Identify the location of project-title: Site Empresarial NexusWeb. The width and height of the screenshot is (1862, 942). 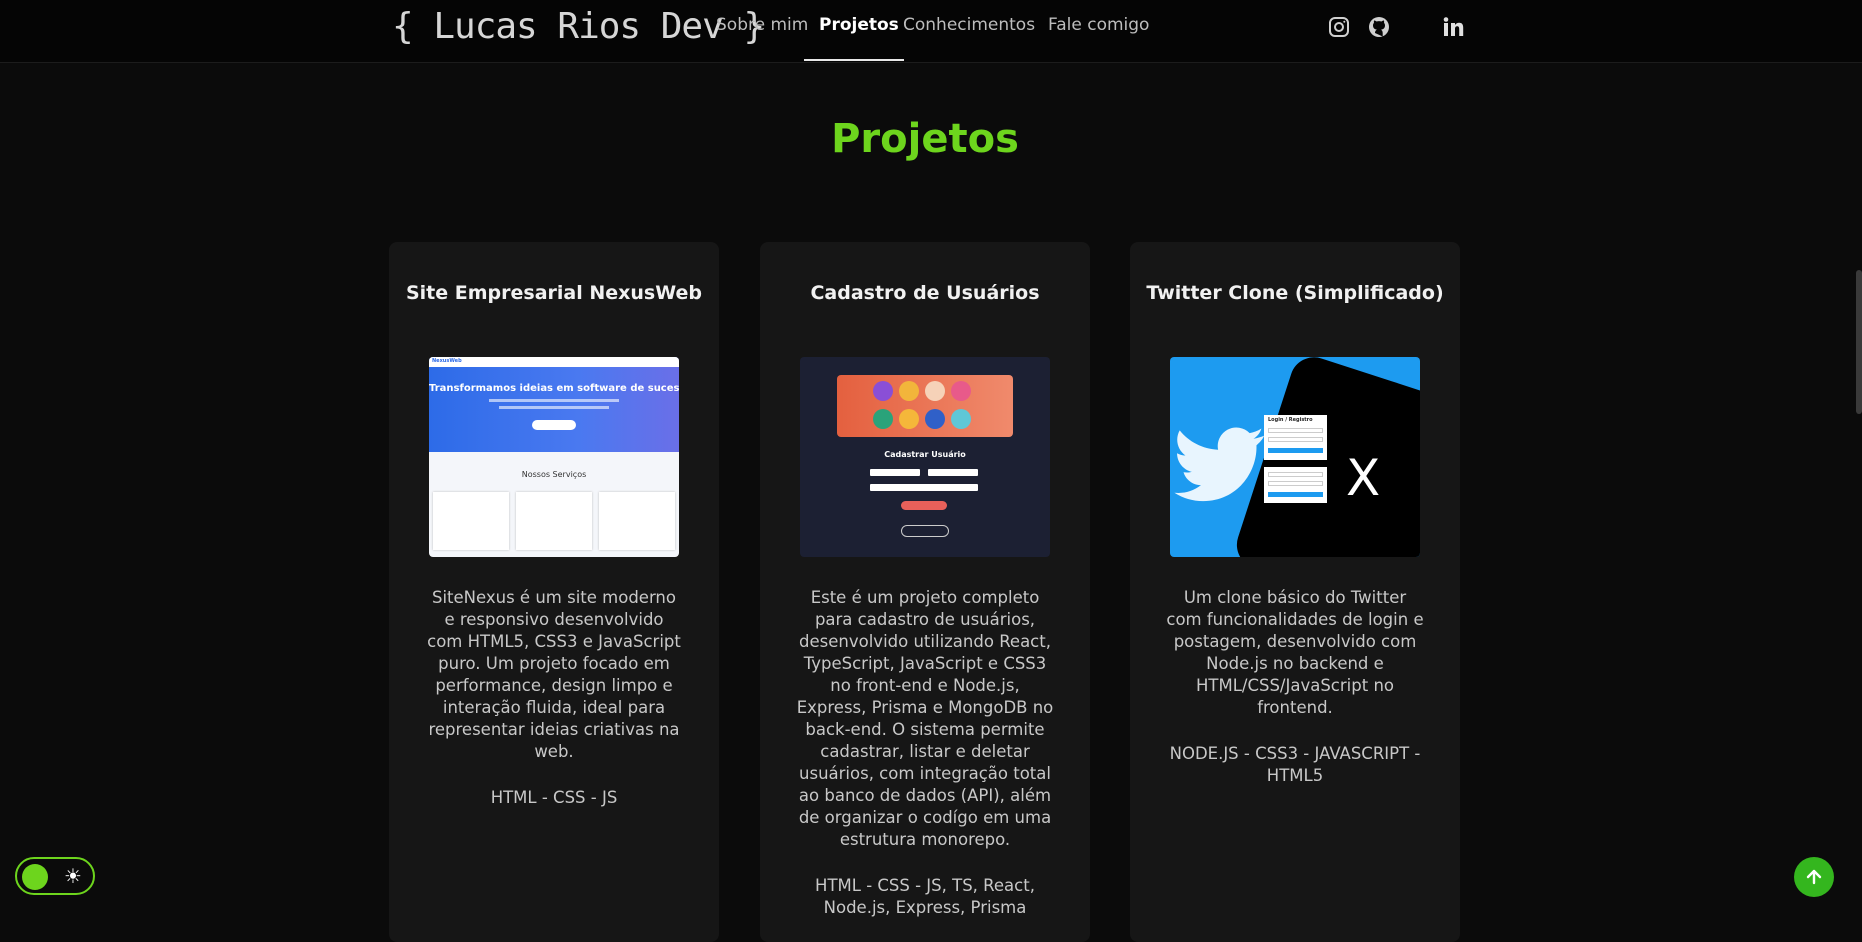
(554, 293).